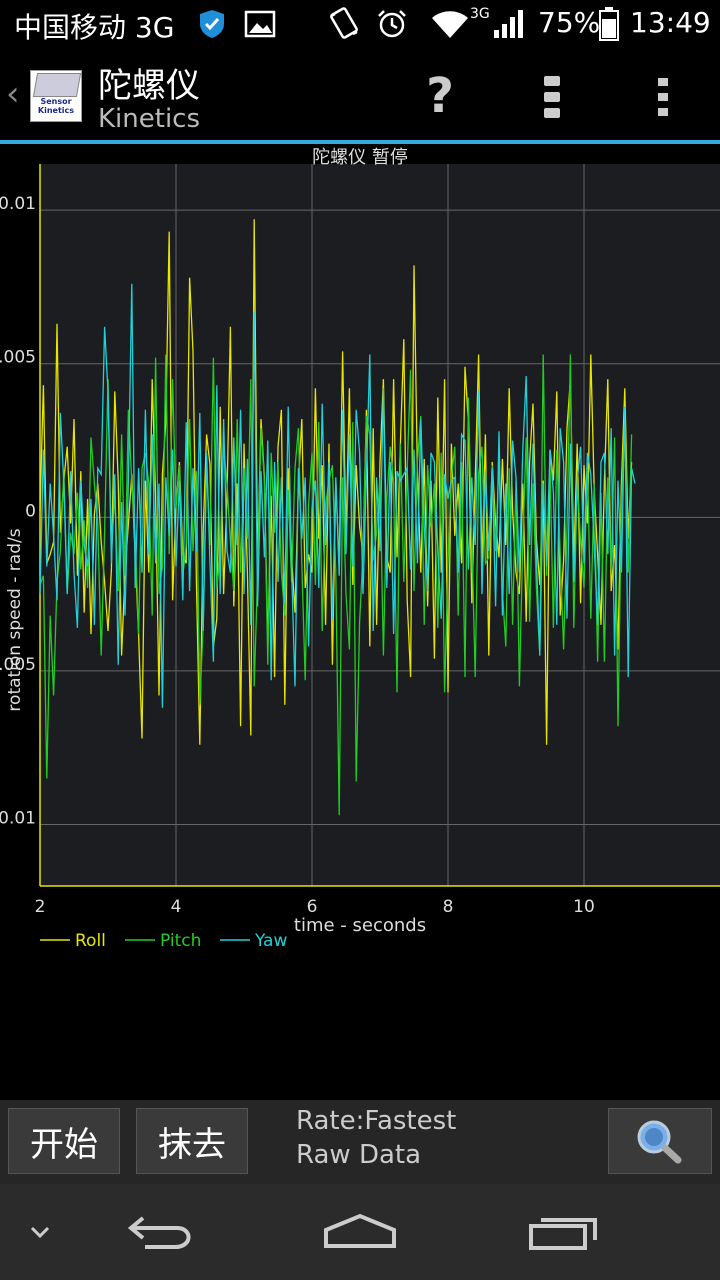 The width and height of the screenshot is (720, 1280). I want to click on y-tick-label: -0.01, so click(18, 819).